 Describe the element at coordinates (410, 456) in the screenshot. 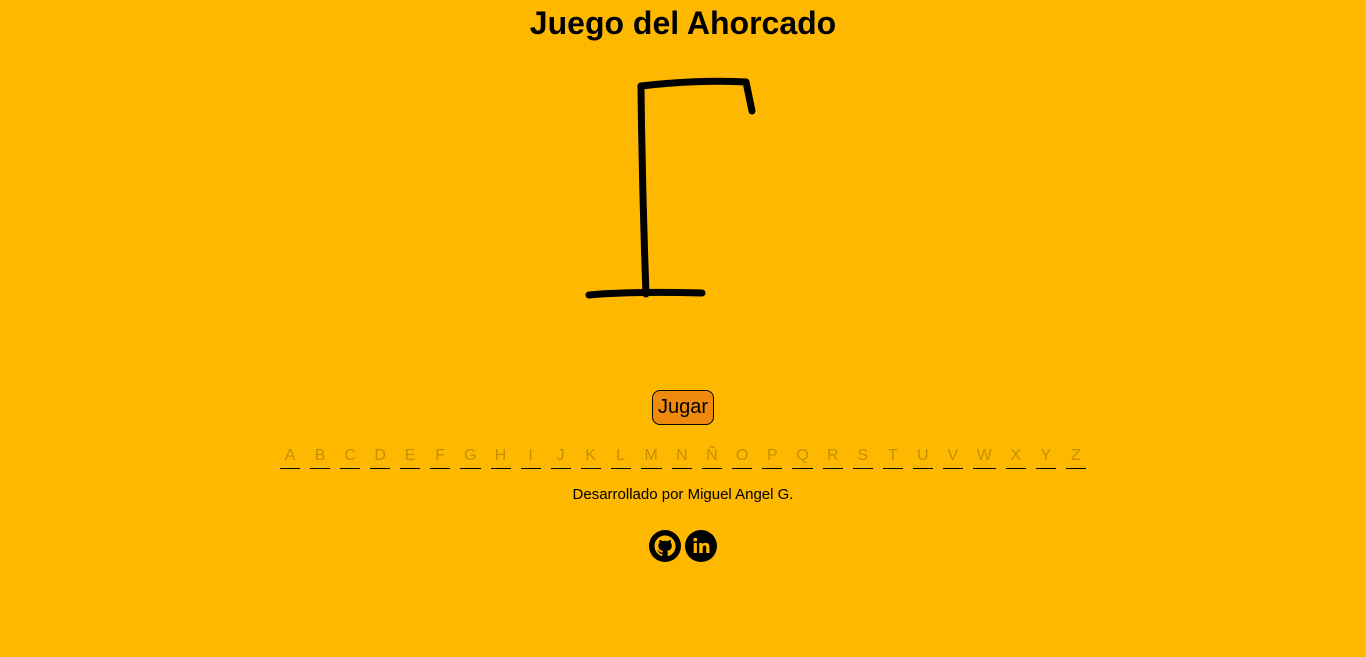

I see `letter-key: E` at that location.